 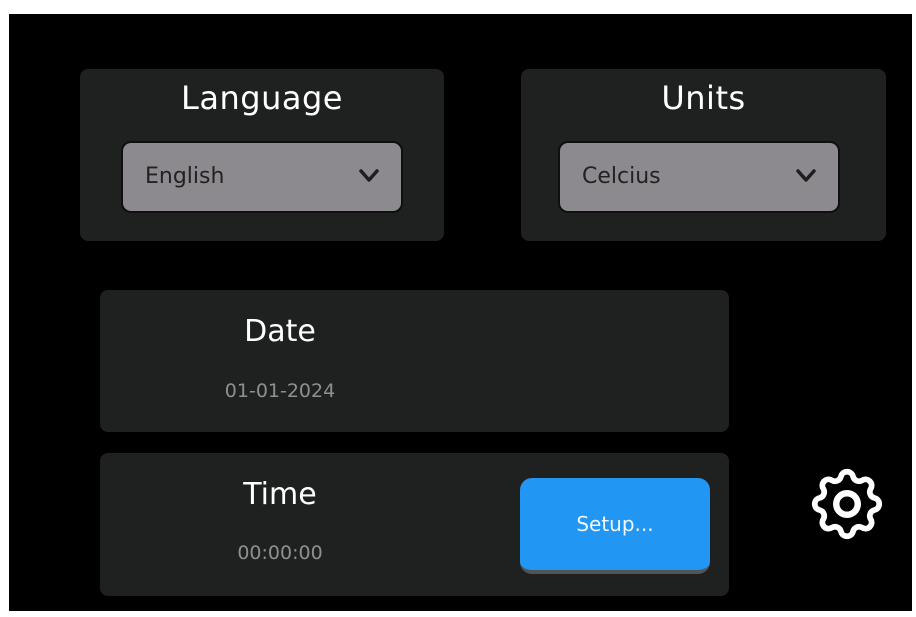 What do you see at coordinates (262, 177) in the screenshot?
I see `language-dropdown: English` at bounding box center [262, 177].